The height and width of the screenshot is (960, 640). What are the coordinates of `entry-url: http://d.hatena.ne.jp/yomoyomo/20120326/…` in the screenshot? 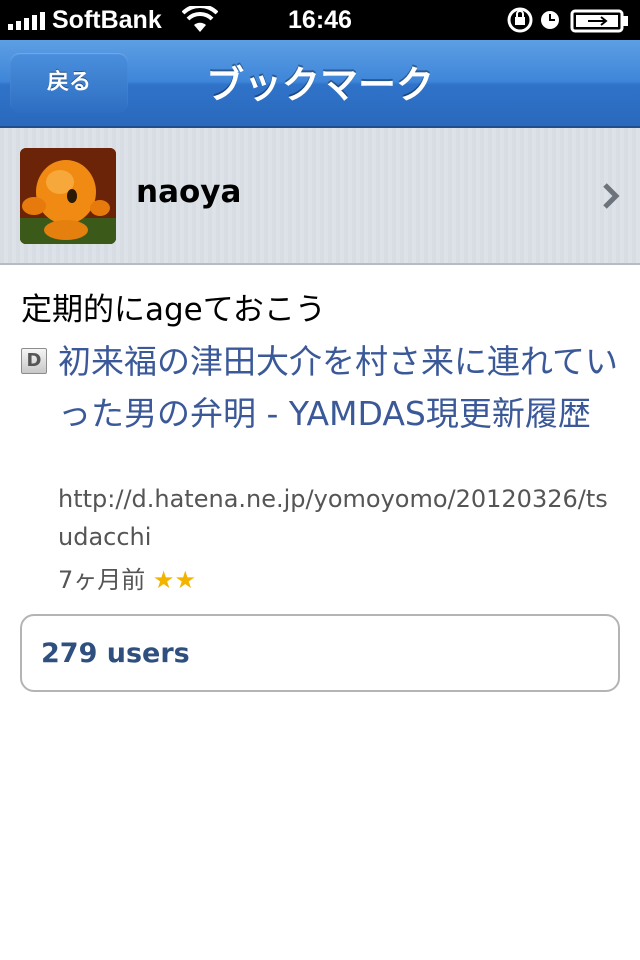 It's located at (333, 518).